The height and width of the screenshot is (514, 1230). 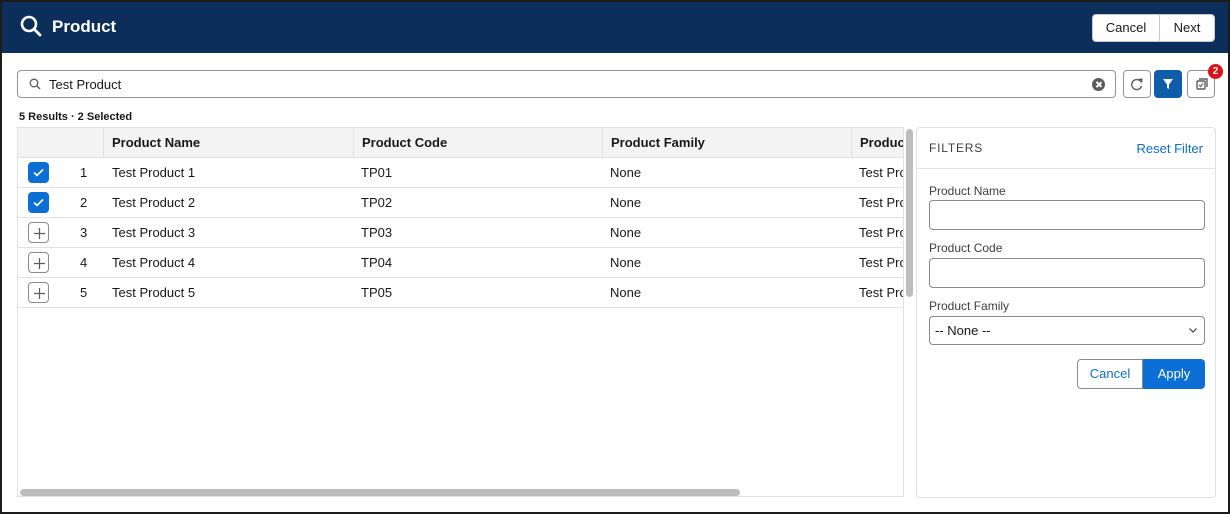 What do you see at coordinates (377, 202) in the screenshot?
I see `product-code-cell: TP02` at bounding box center [377, 202].